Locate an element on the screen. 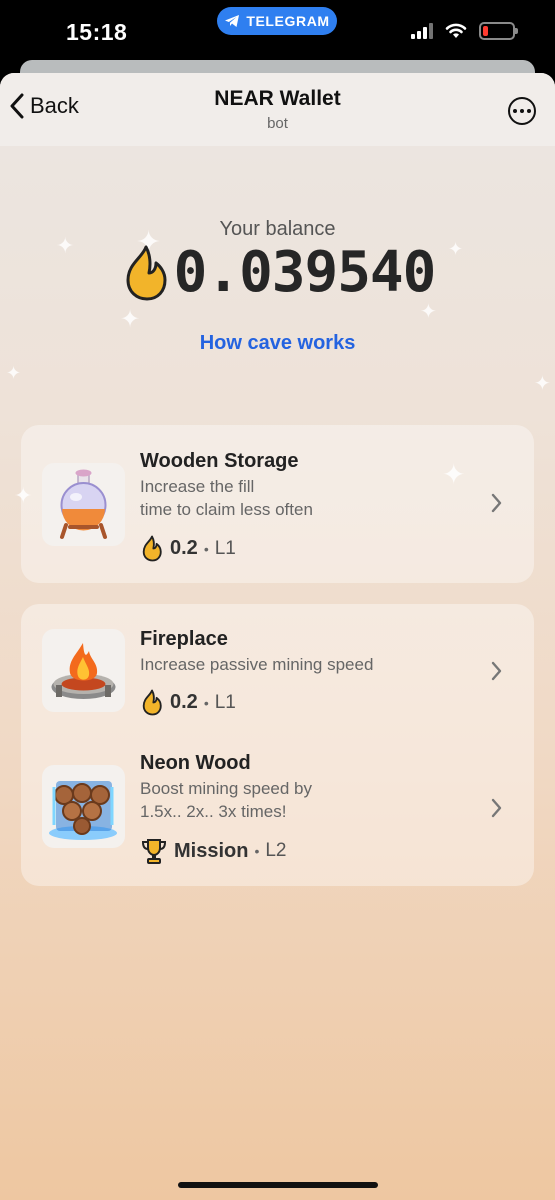  description-line: Increase the fill is located at coordinates (197, 486).